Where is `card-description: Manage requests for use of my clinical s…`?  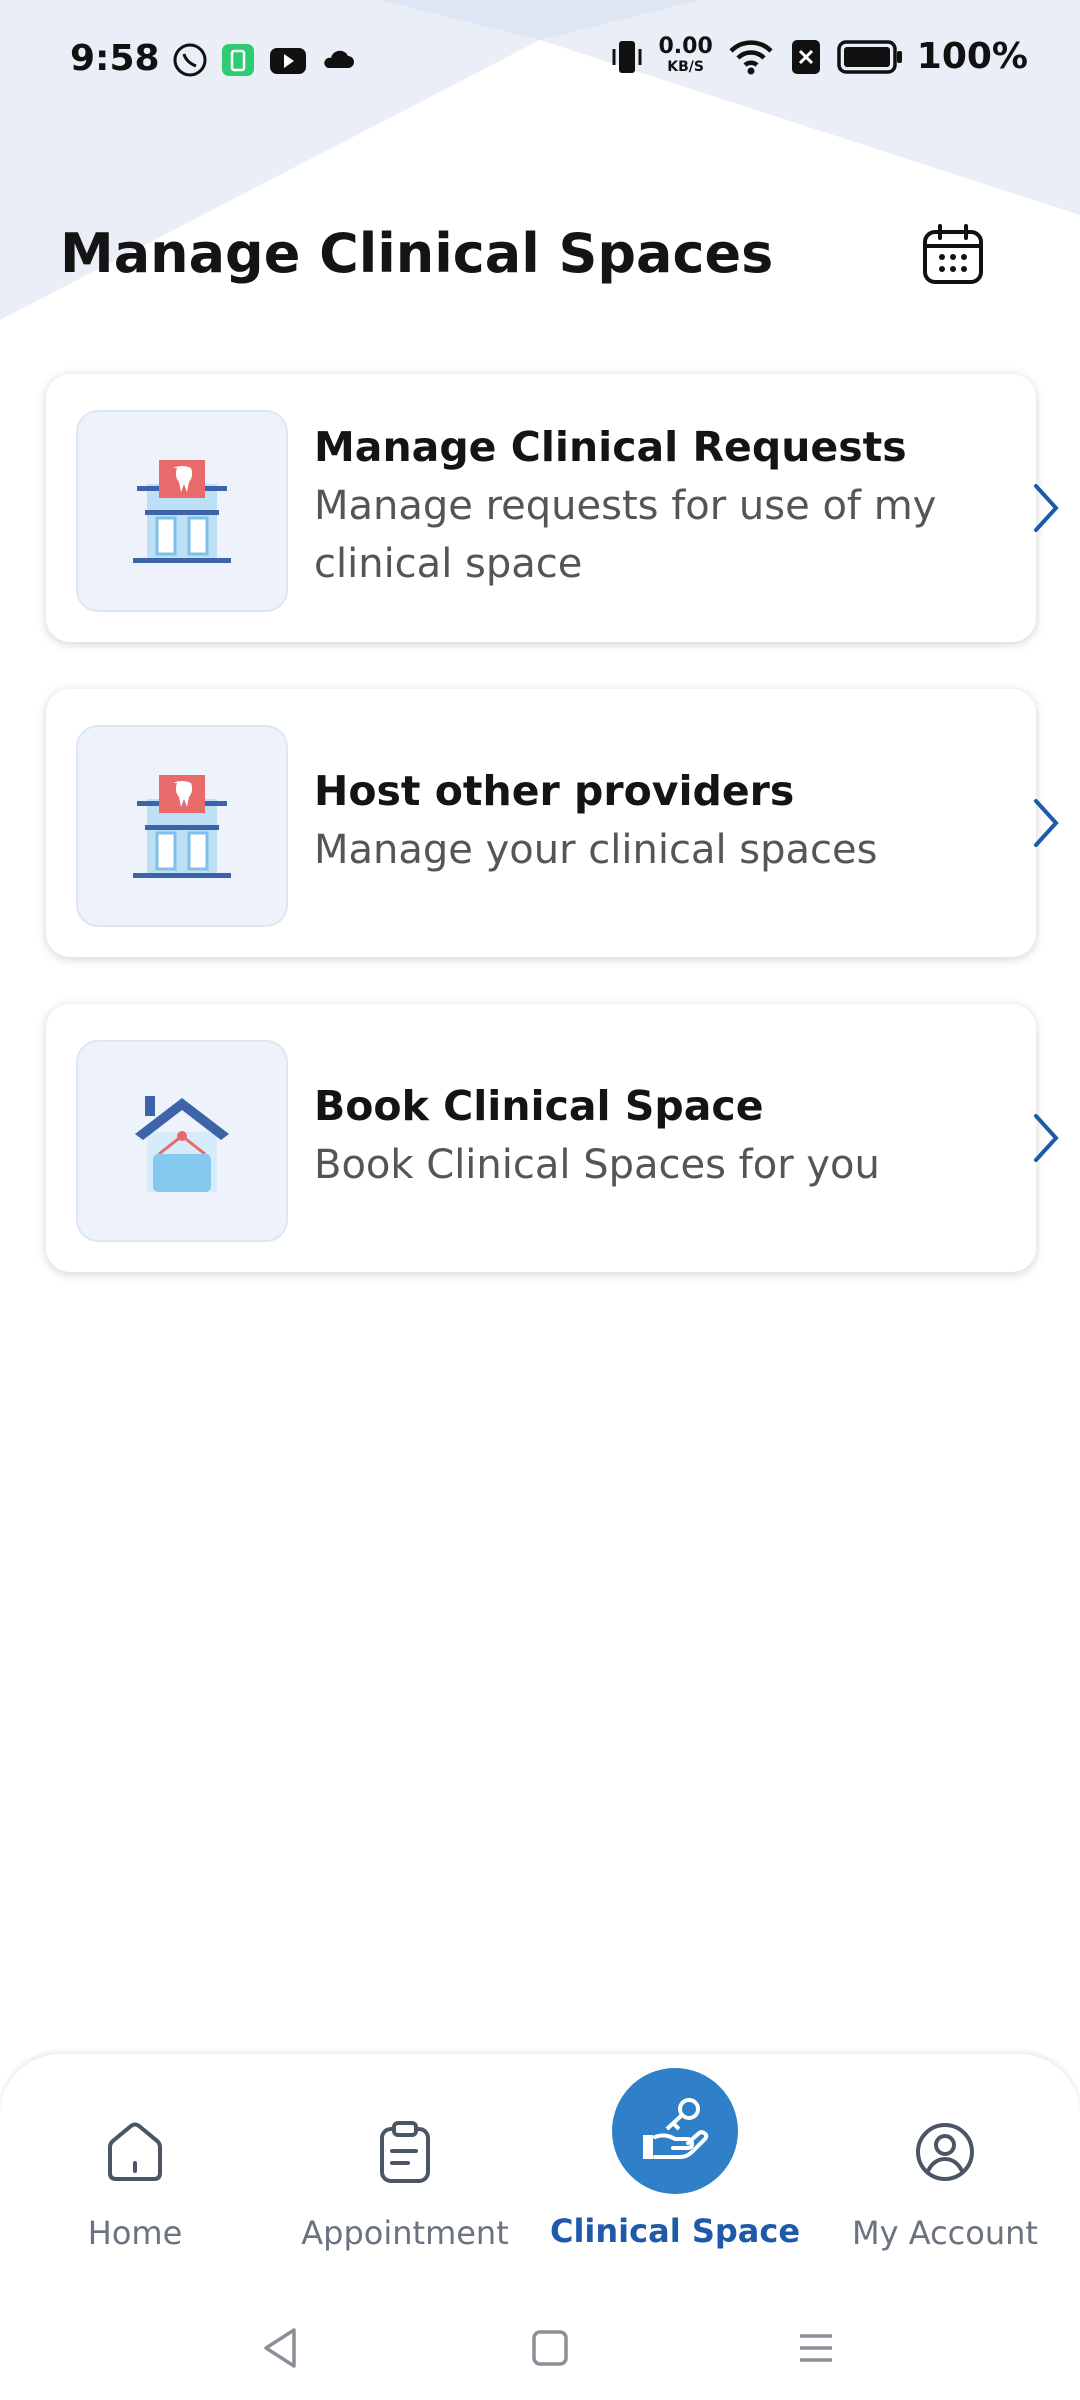 card-description: Manage requests for use of my clinical s… is located at coordinates (625, 535).